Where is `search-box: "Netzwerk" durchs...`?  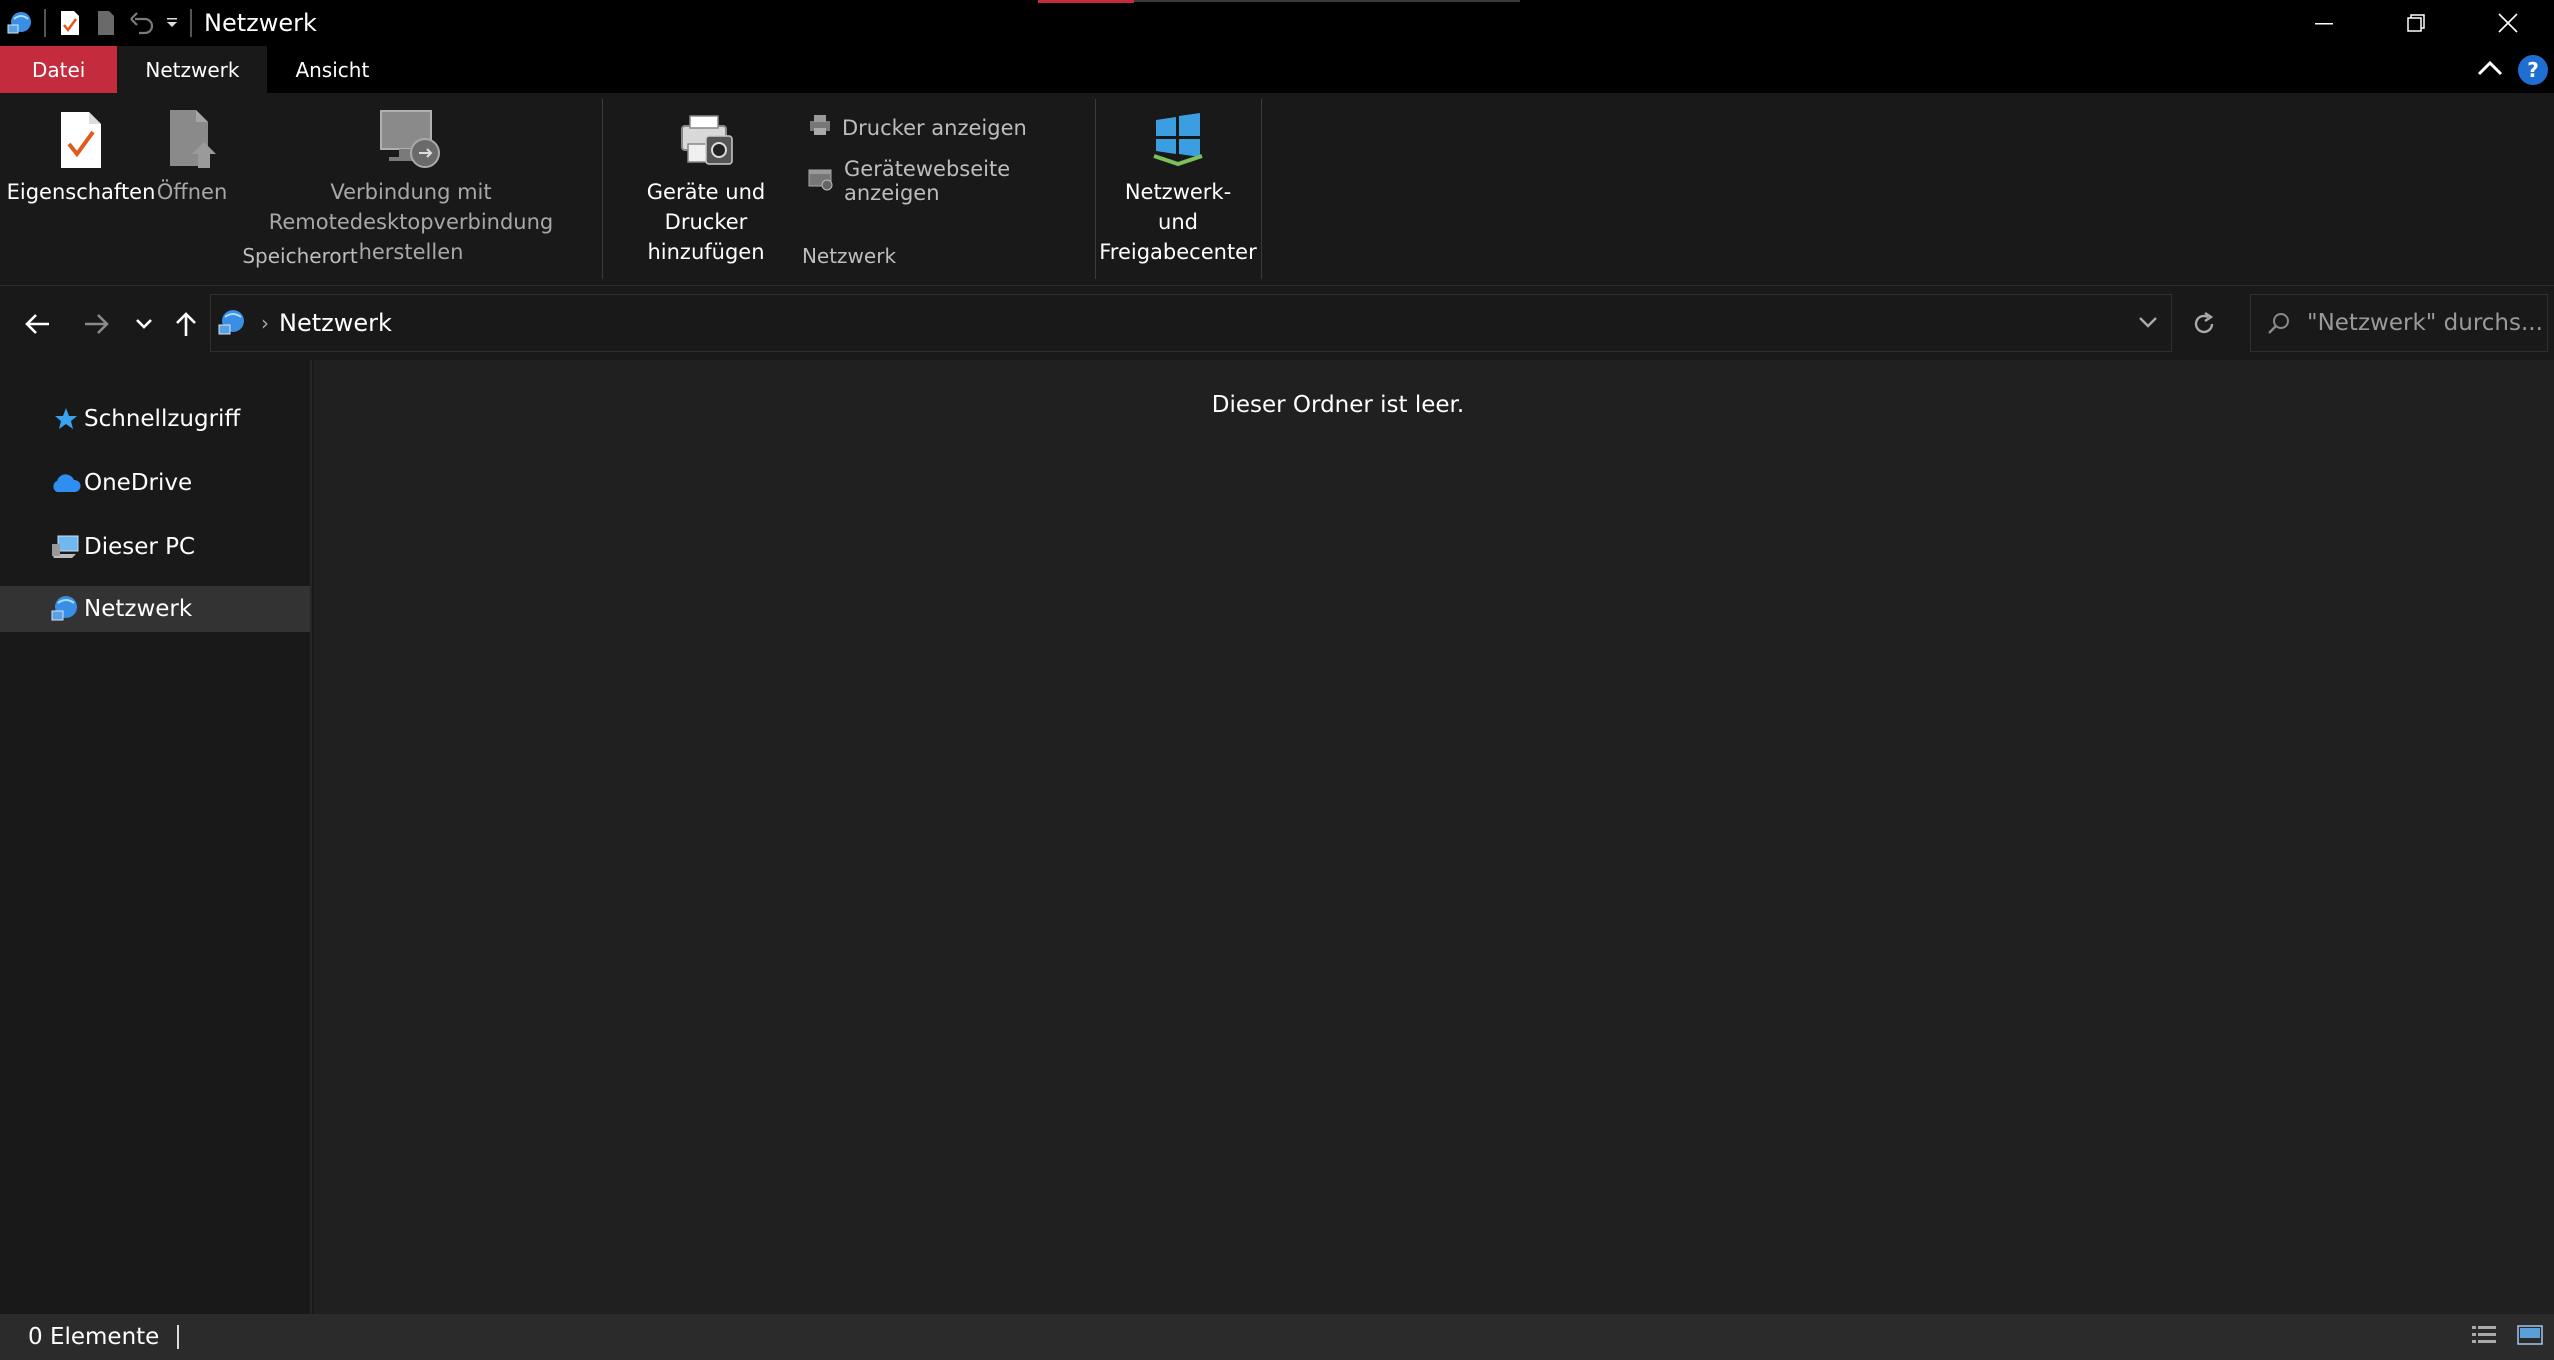 search-box: "Netzwerk" durchs... is located at coordinates (2399, 323).